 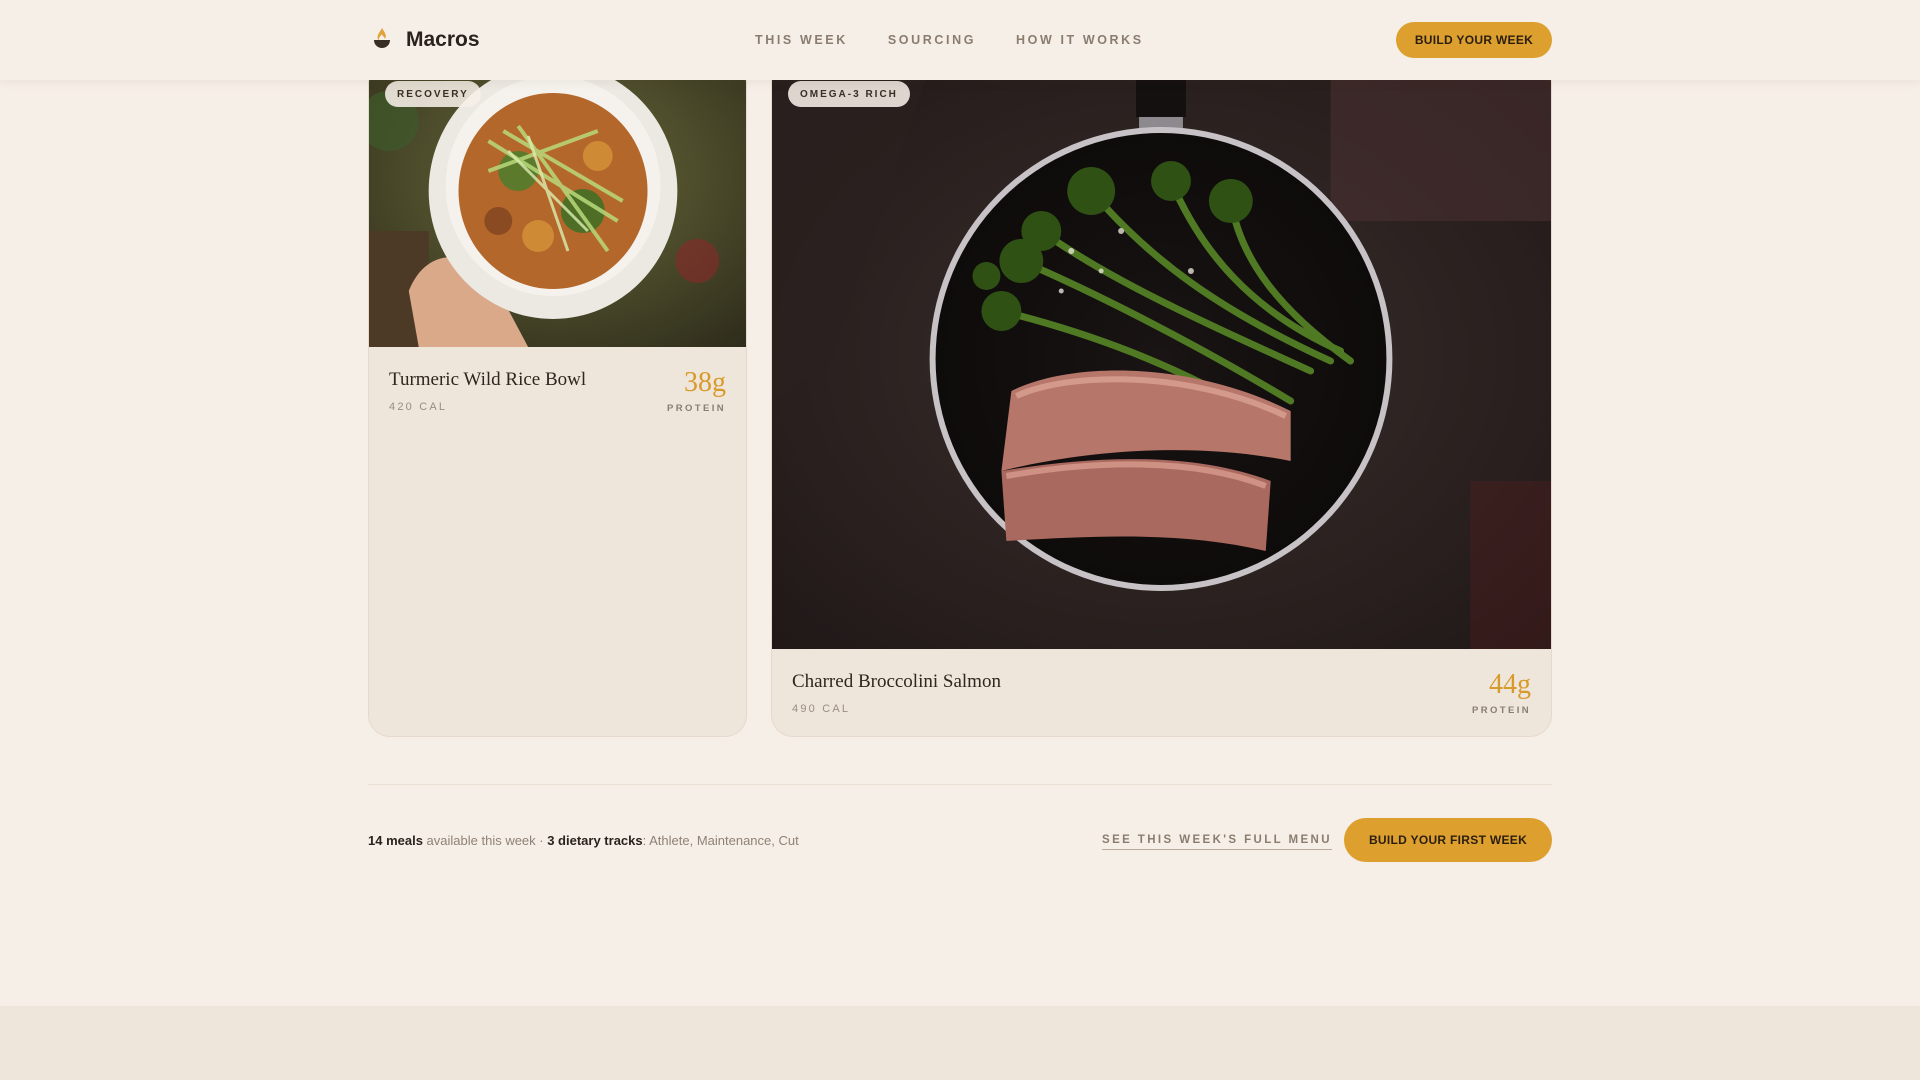 I want to click on meal-calories: 490 CAL, so click(x=821, y=709).